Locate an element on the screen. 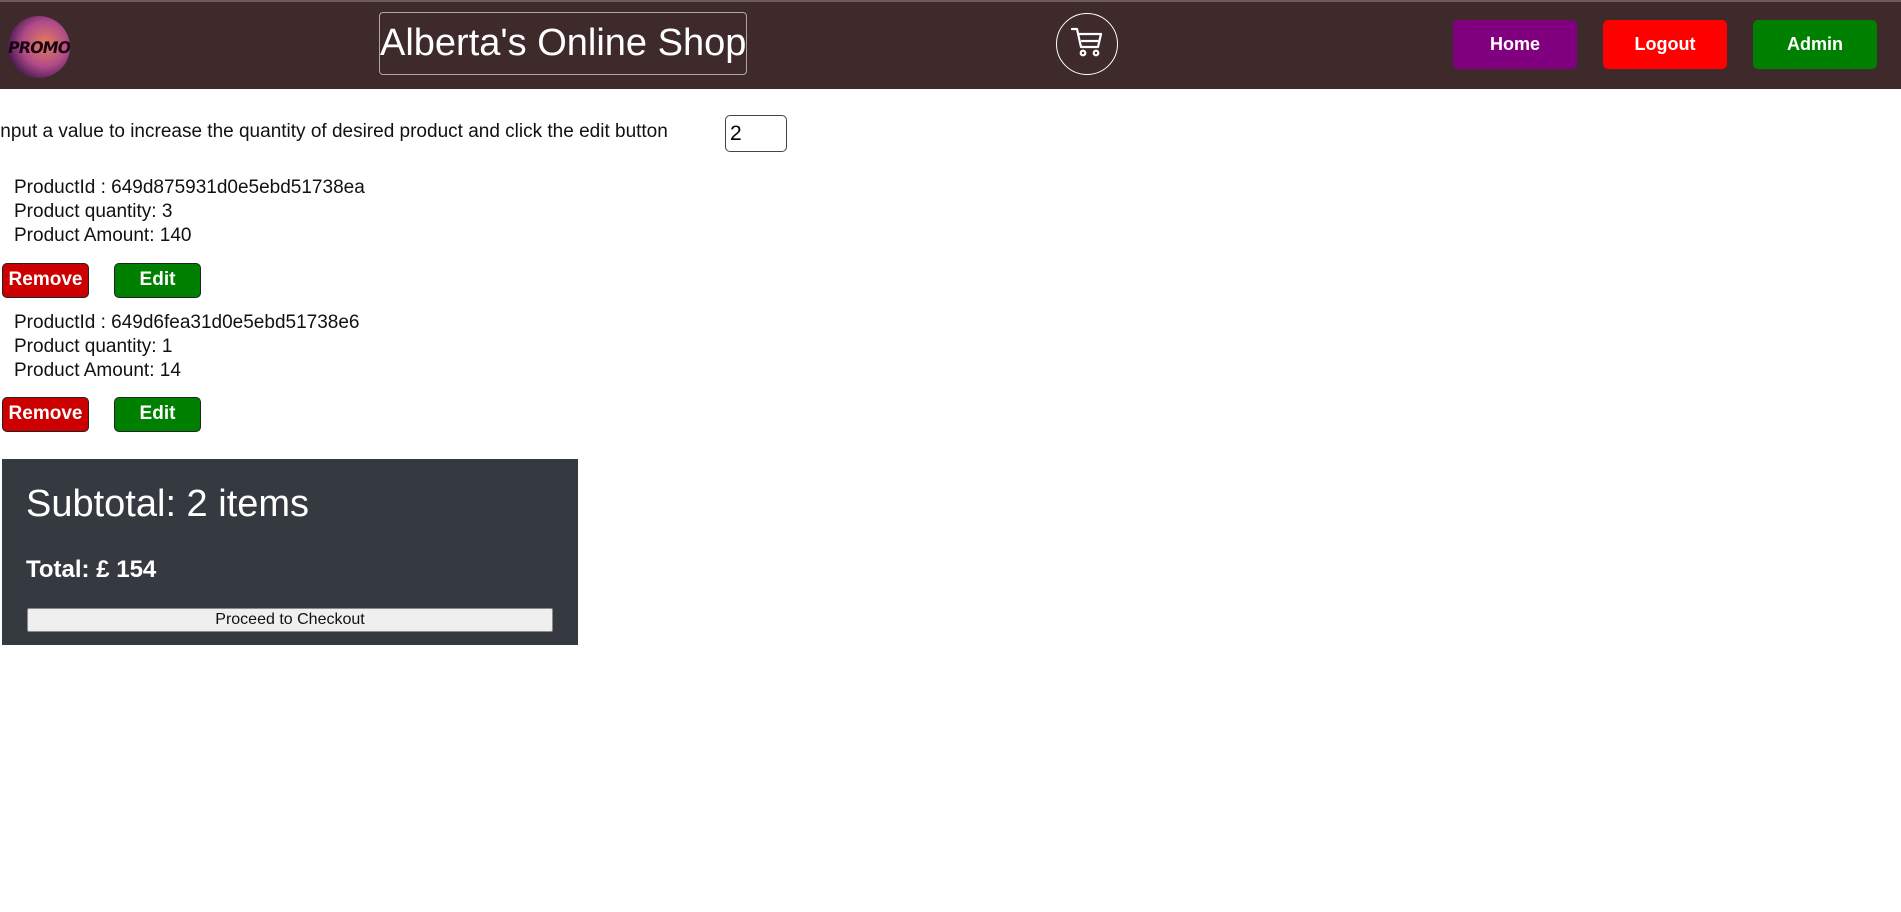 Image resolution: width=1901 pixels, height=912 pixels. shopping-cart-icon is located at coordinates (1086, 44).